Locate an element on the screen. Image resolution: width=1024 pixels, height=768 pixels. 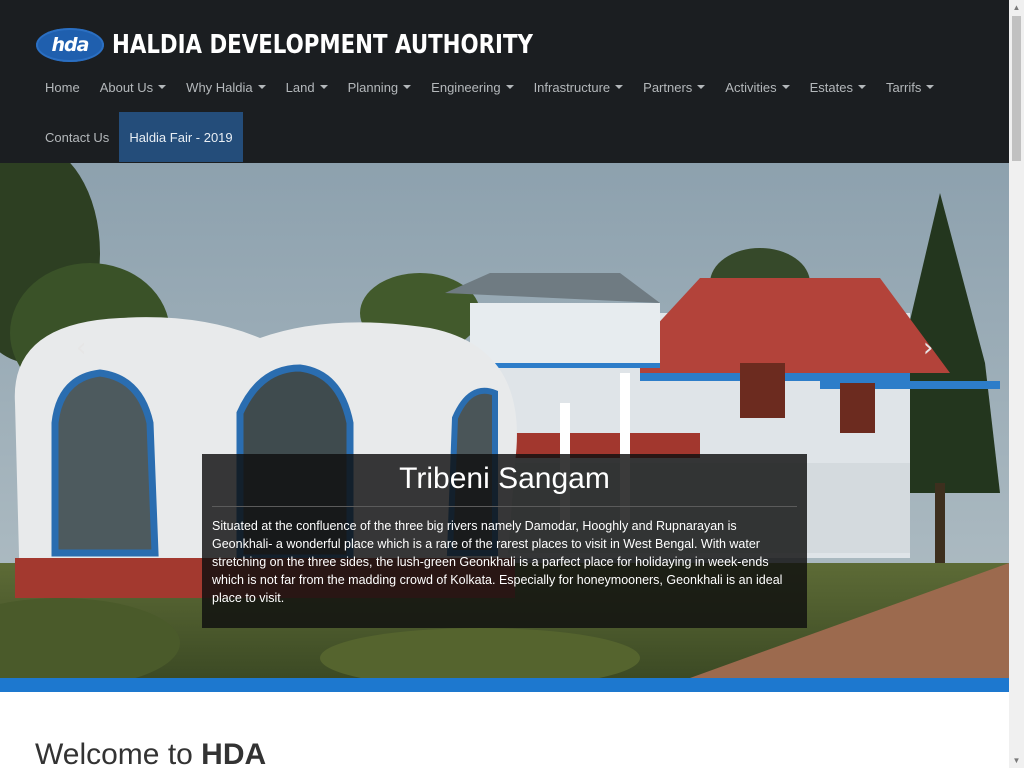
nav-home: Home is located at coordinates (62, 87).